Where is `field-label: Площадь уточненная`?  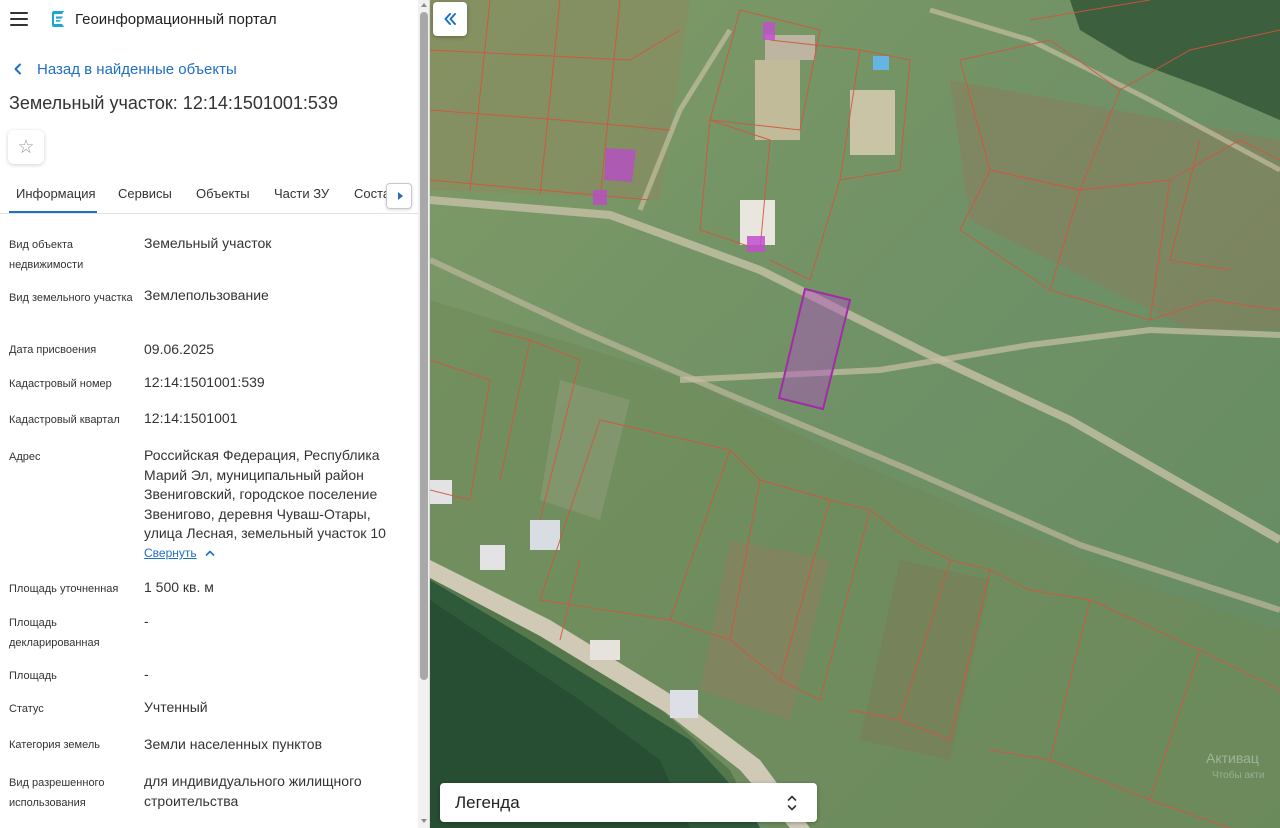
field-label: Площадь уточненная is located at coordinates (64, 589).